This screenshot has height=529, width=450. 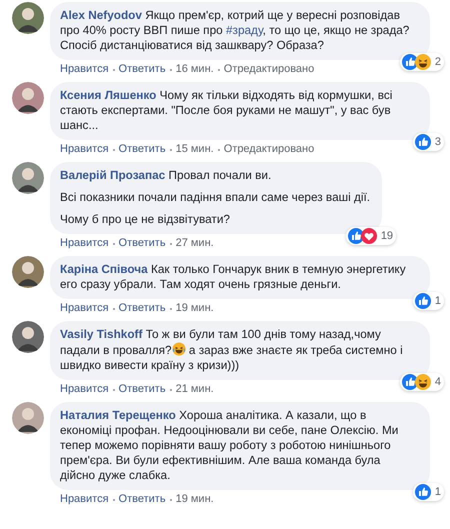 What do you see at coordinates (232, 350) in the screenshot?
I see `comment-text: Vasily Tishkoff То ж ви були там 100 днів тому назад,чому падали в провалля? а зараз вже знаєте як треба системно і швидко вивести країну з кризи)))` at bounding box center [232, 350].